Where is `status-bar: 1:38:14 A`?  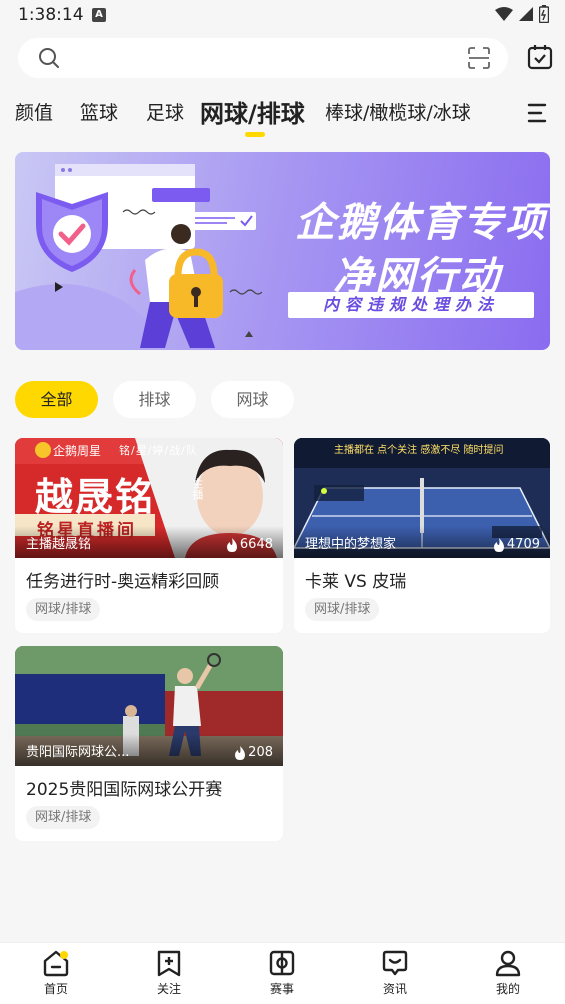
status-bar: 1:38:14 A is located at coordinates (282, 15).